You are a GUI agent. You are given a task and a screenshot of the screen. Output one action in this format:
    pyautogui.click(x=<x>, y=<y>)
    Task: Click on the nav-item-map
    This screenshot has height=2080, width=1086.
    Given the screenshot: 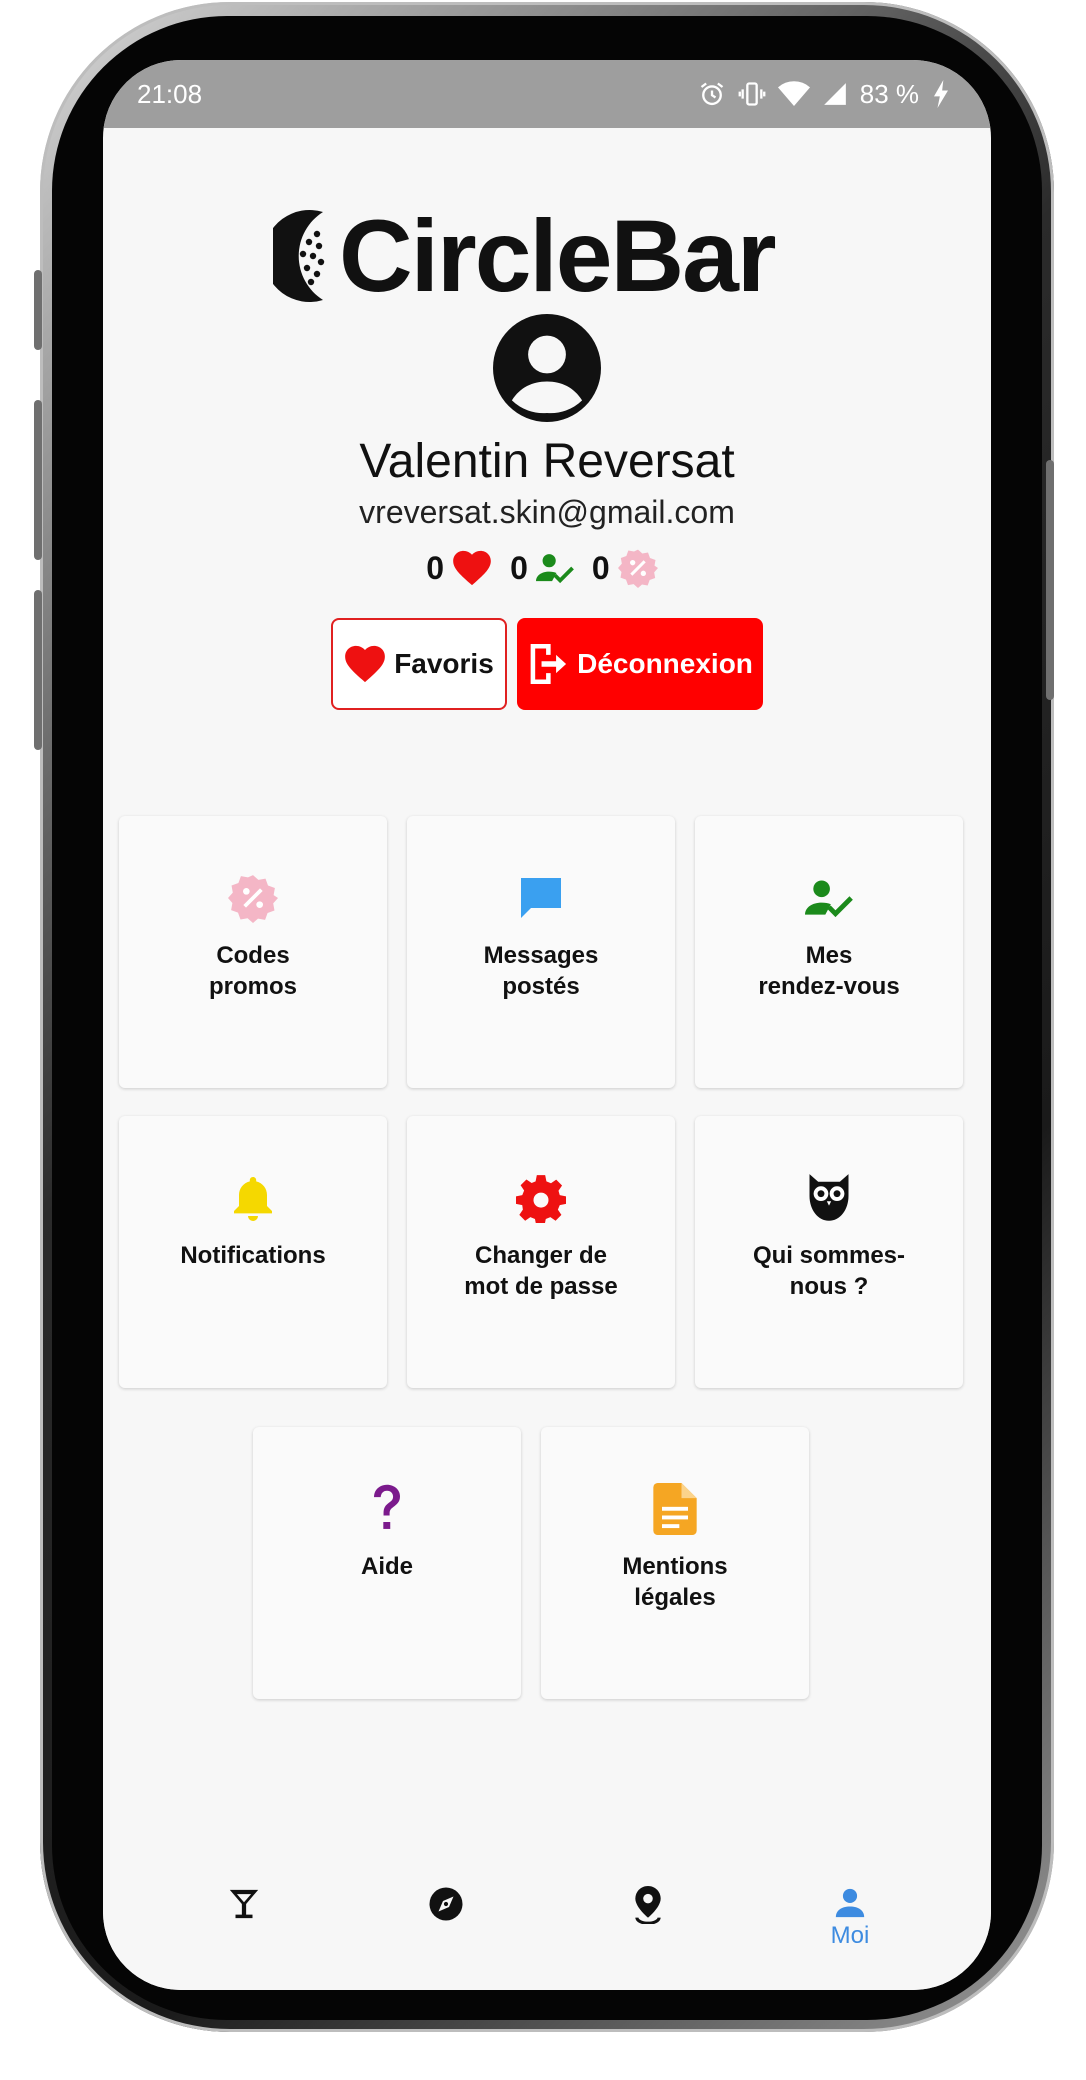 What is the action you would take?
    pyautogui.click(x=648, y=1905)
    